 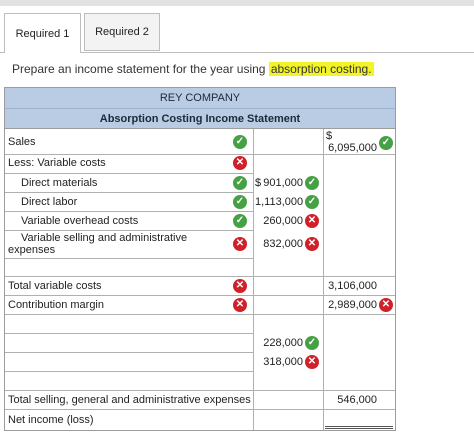 What do you see at coordinates (359, 419) in the screenshot?
I see `net-income-input` at bounding box center [359, 419].